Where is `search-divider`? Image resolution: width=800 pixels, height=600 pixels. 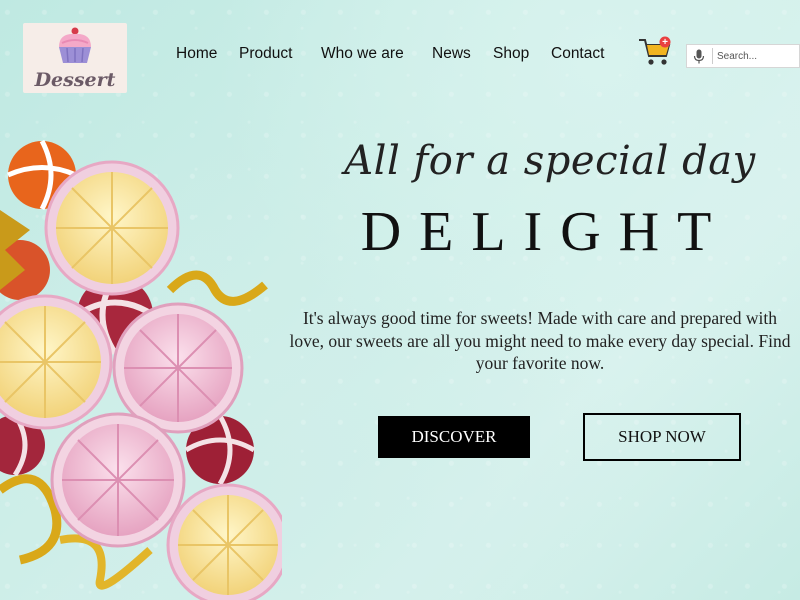 search-divider is located at coordinates (712, 56).